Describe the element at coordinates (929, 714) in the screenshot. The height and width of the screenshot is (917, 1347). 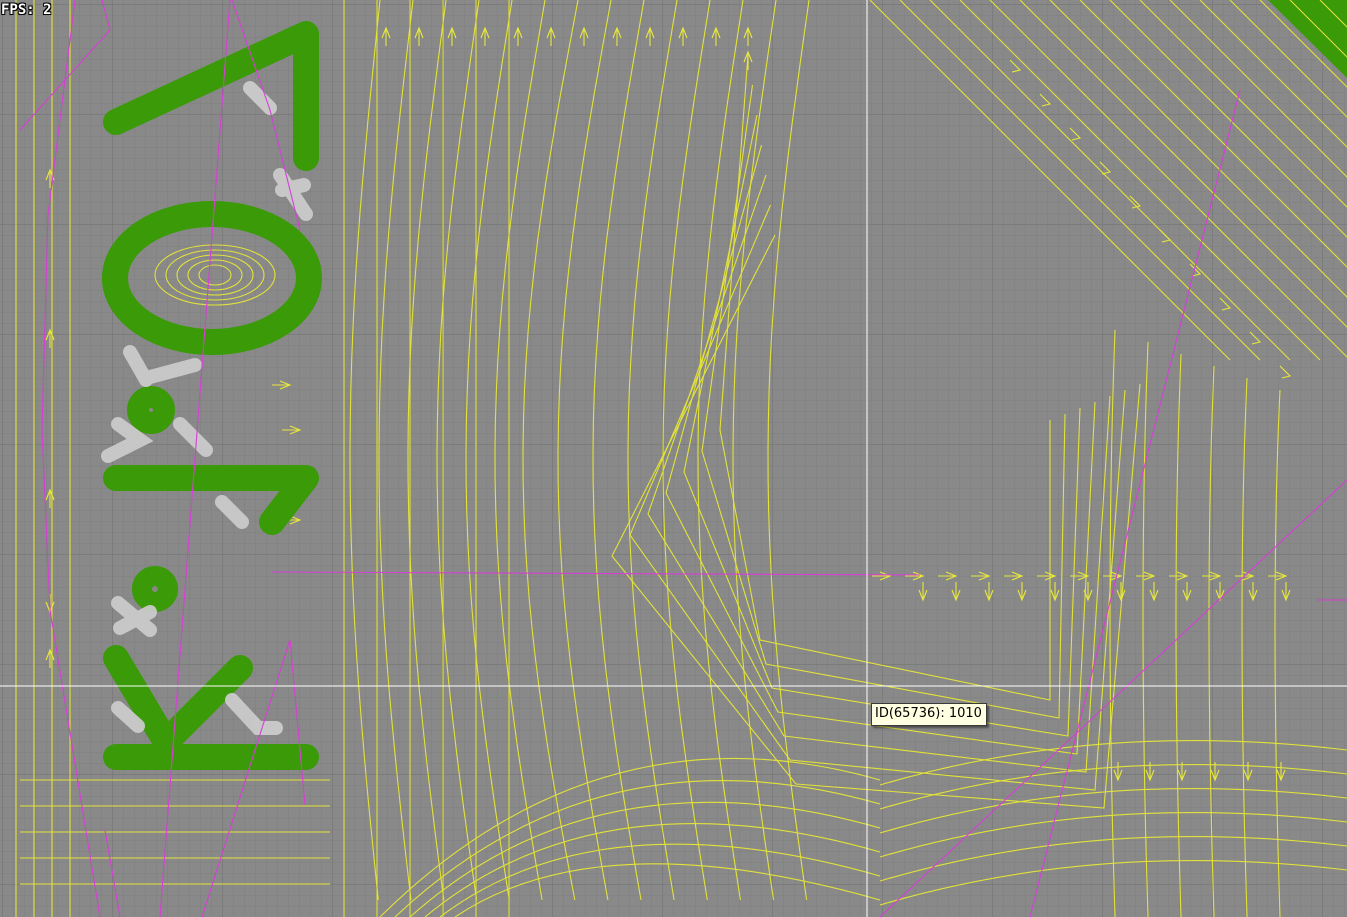
I see `hover-tooltip: ID(65736): 1010` at that location.